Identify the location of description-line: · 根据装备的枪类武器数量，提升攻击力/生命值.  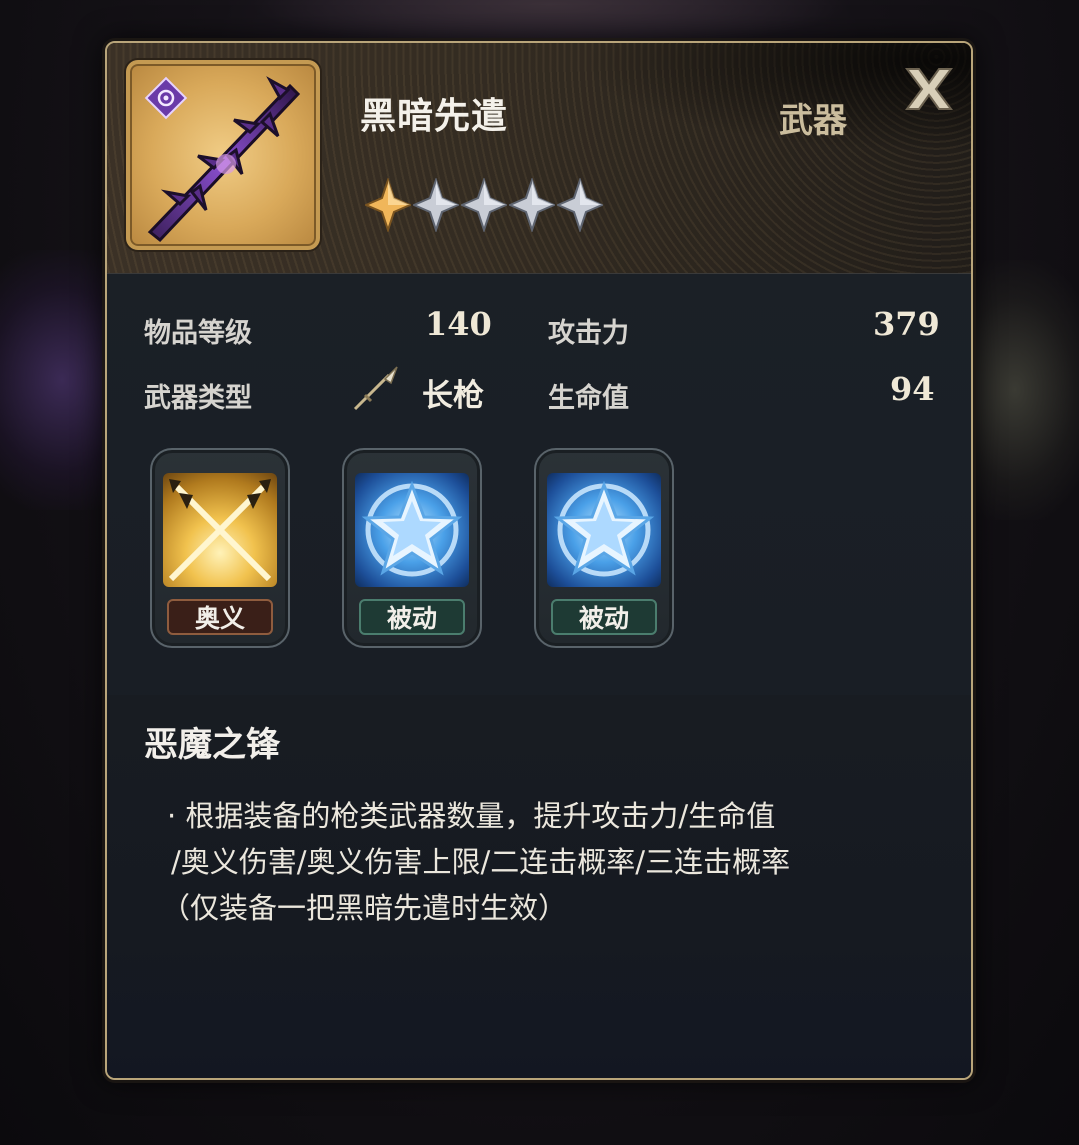
(471, 816).